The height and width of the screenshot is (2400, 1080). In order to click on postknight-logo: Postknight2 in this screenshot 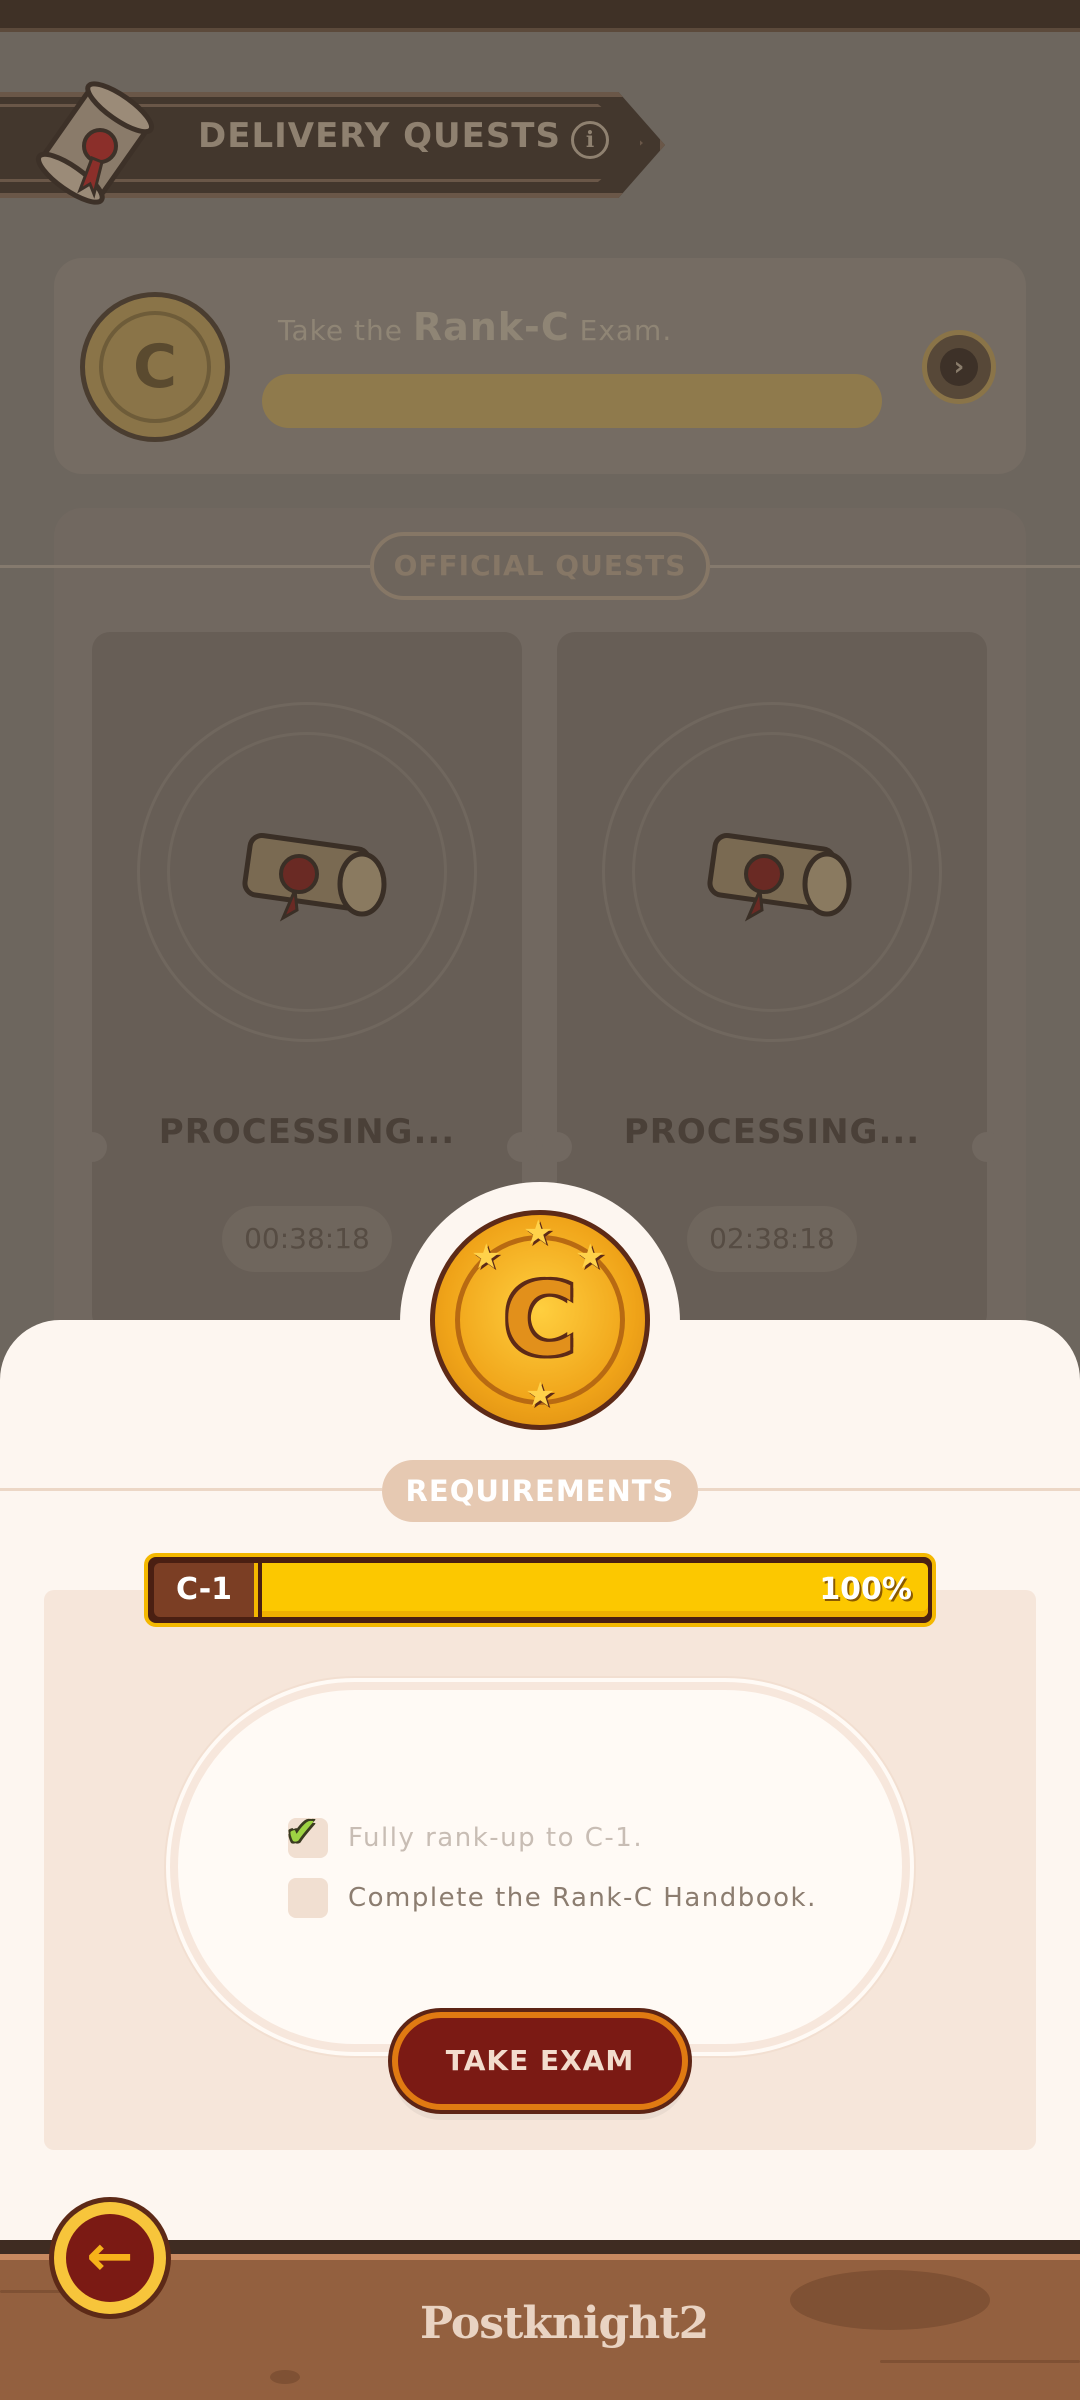, I will do `click(564, 2323)`.